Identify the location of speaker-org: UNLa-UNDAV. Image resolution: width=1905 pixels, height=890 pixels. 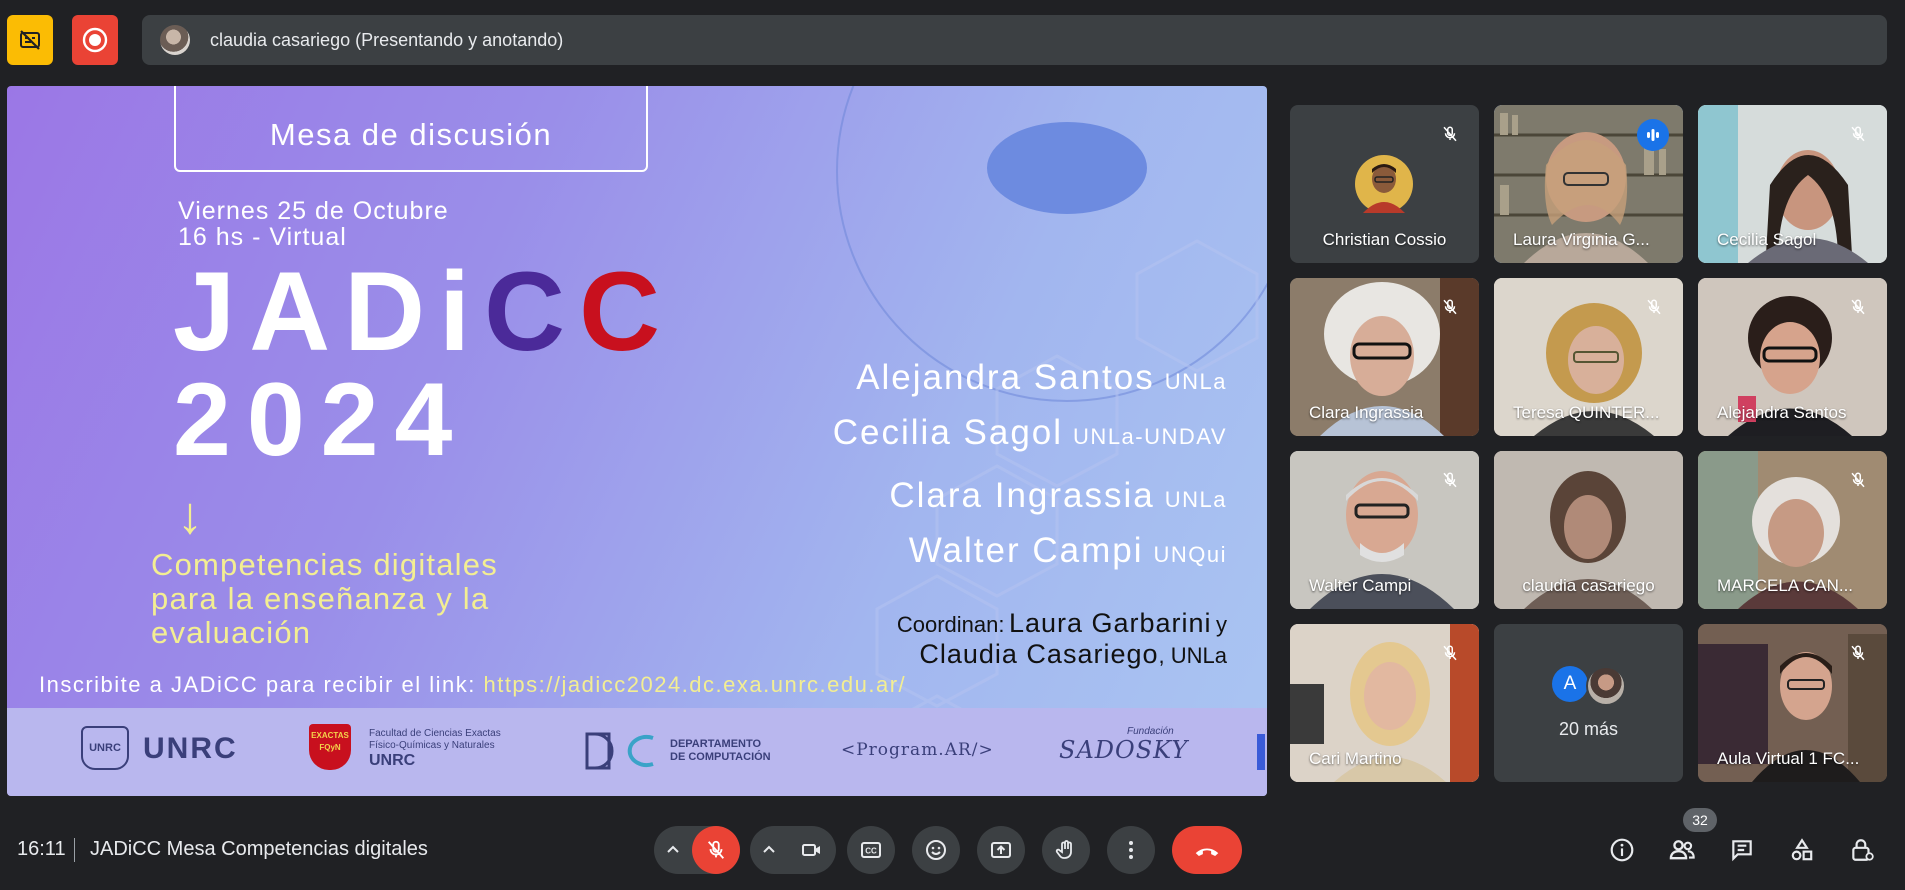
(1150, 436).